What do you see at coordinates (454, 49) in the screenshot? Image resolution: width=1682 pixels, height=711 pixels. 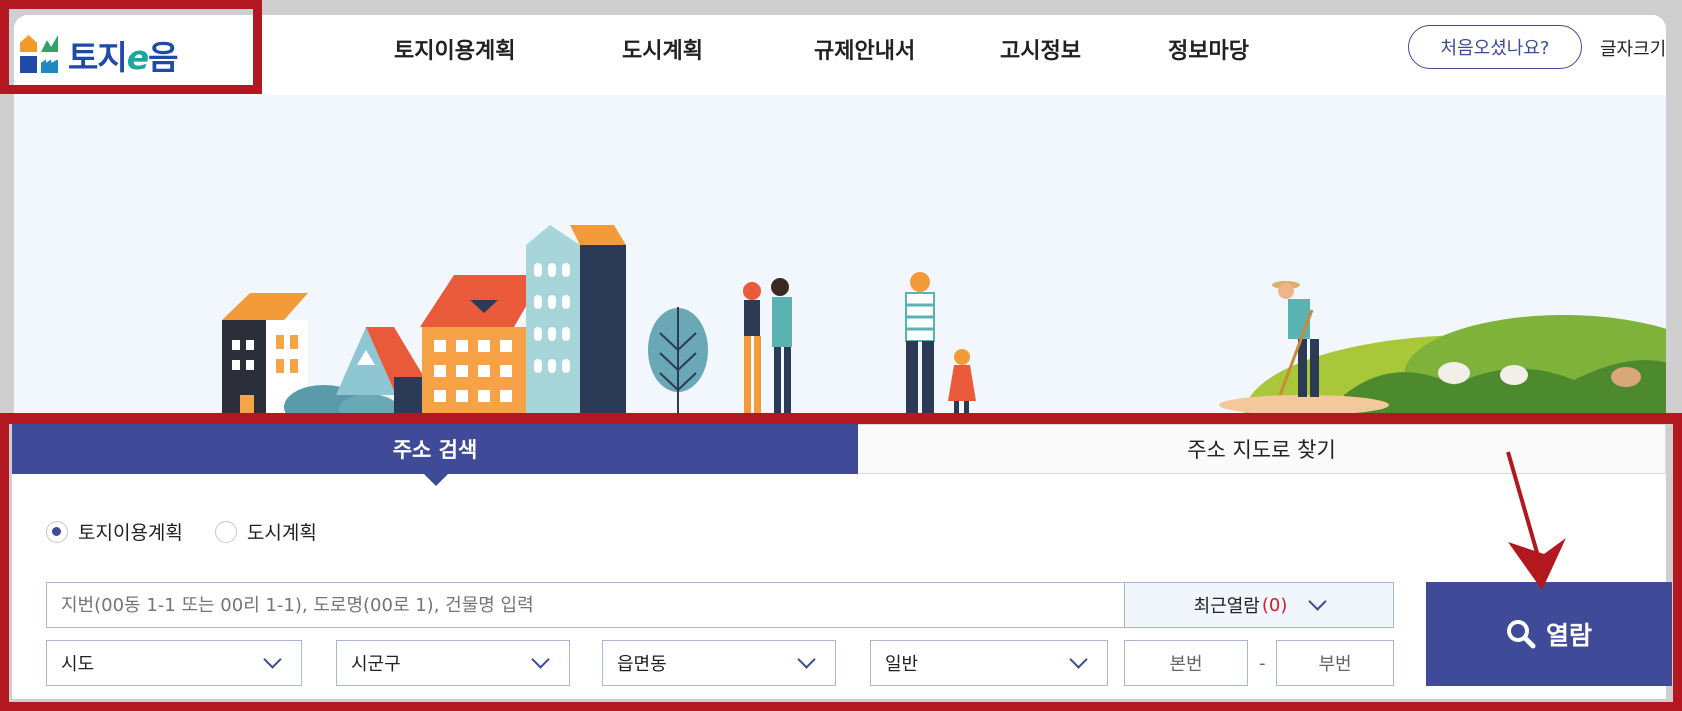 I see `nav-item-land-use-plan: 토지이용계획` at bounding box center [454, 49].